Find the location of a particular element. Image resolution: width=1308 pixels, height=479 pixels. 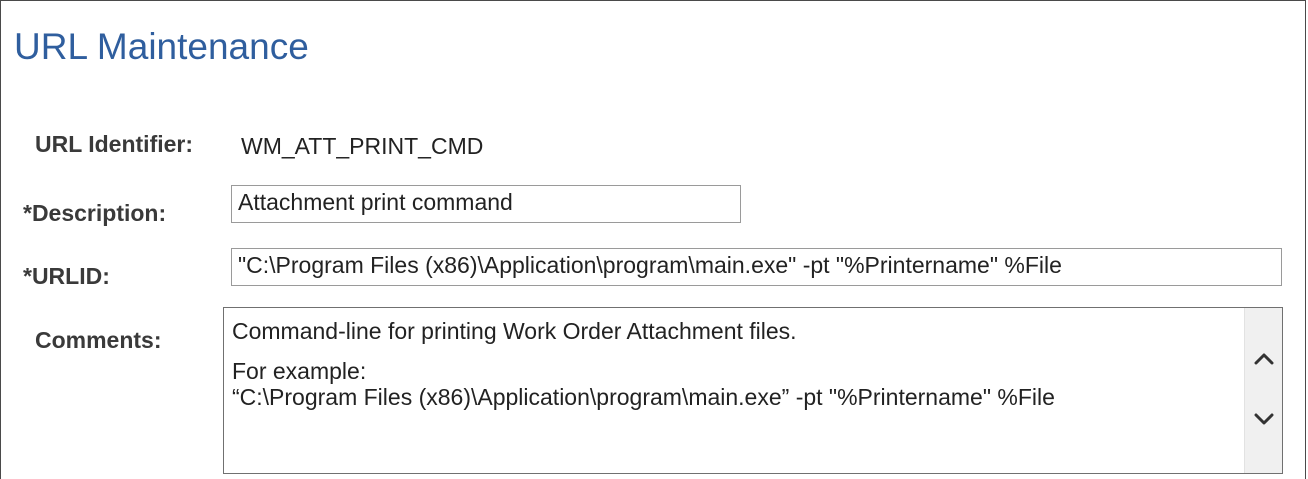

chevron-down-icon is located at coordinates (1264, 419).